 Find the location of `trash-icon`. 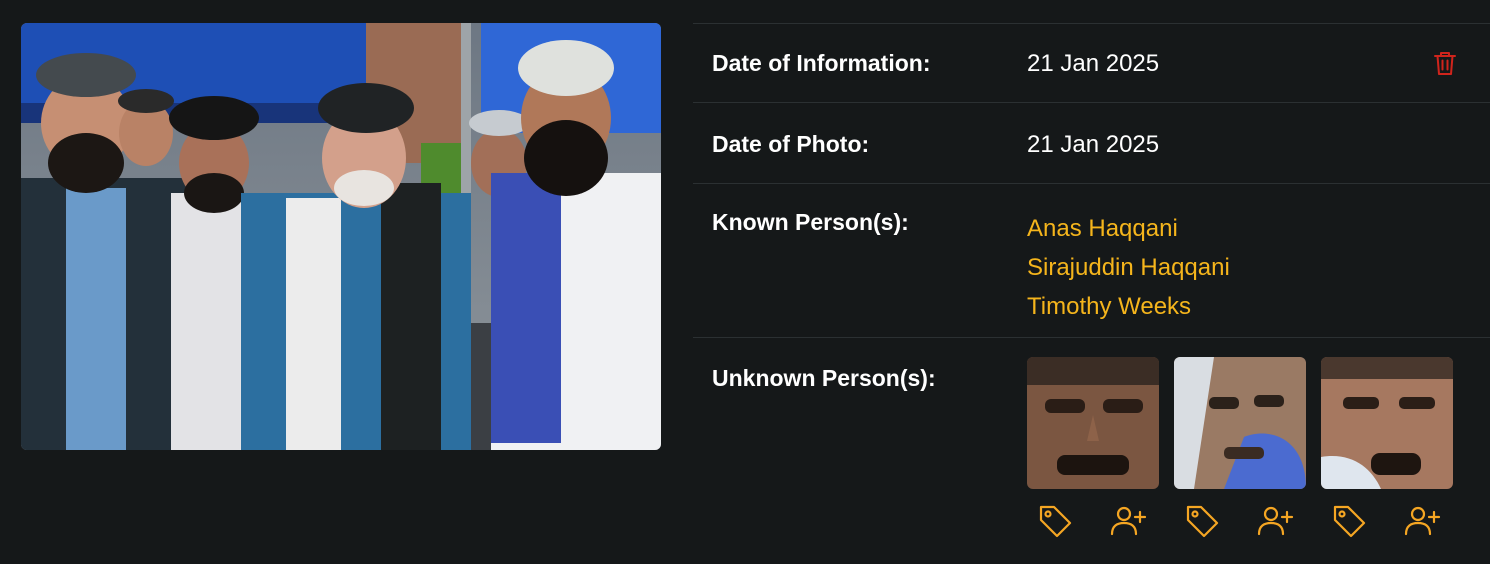

trash-icon is located at coordinates (1445, 63).